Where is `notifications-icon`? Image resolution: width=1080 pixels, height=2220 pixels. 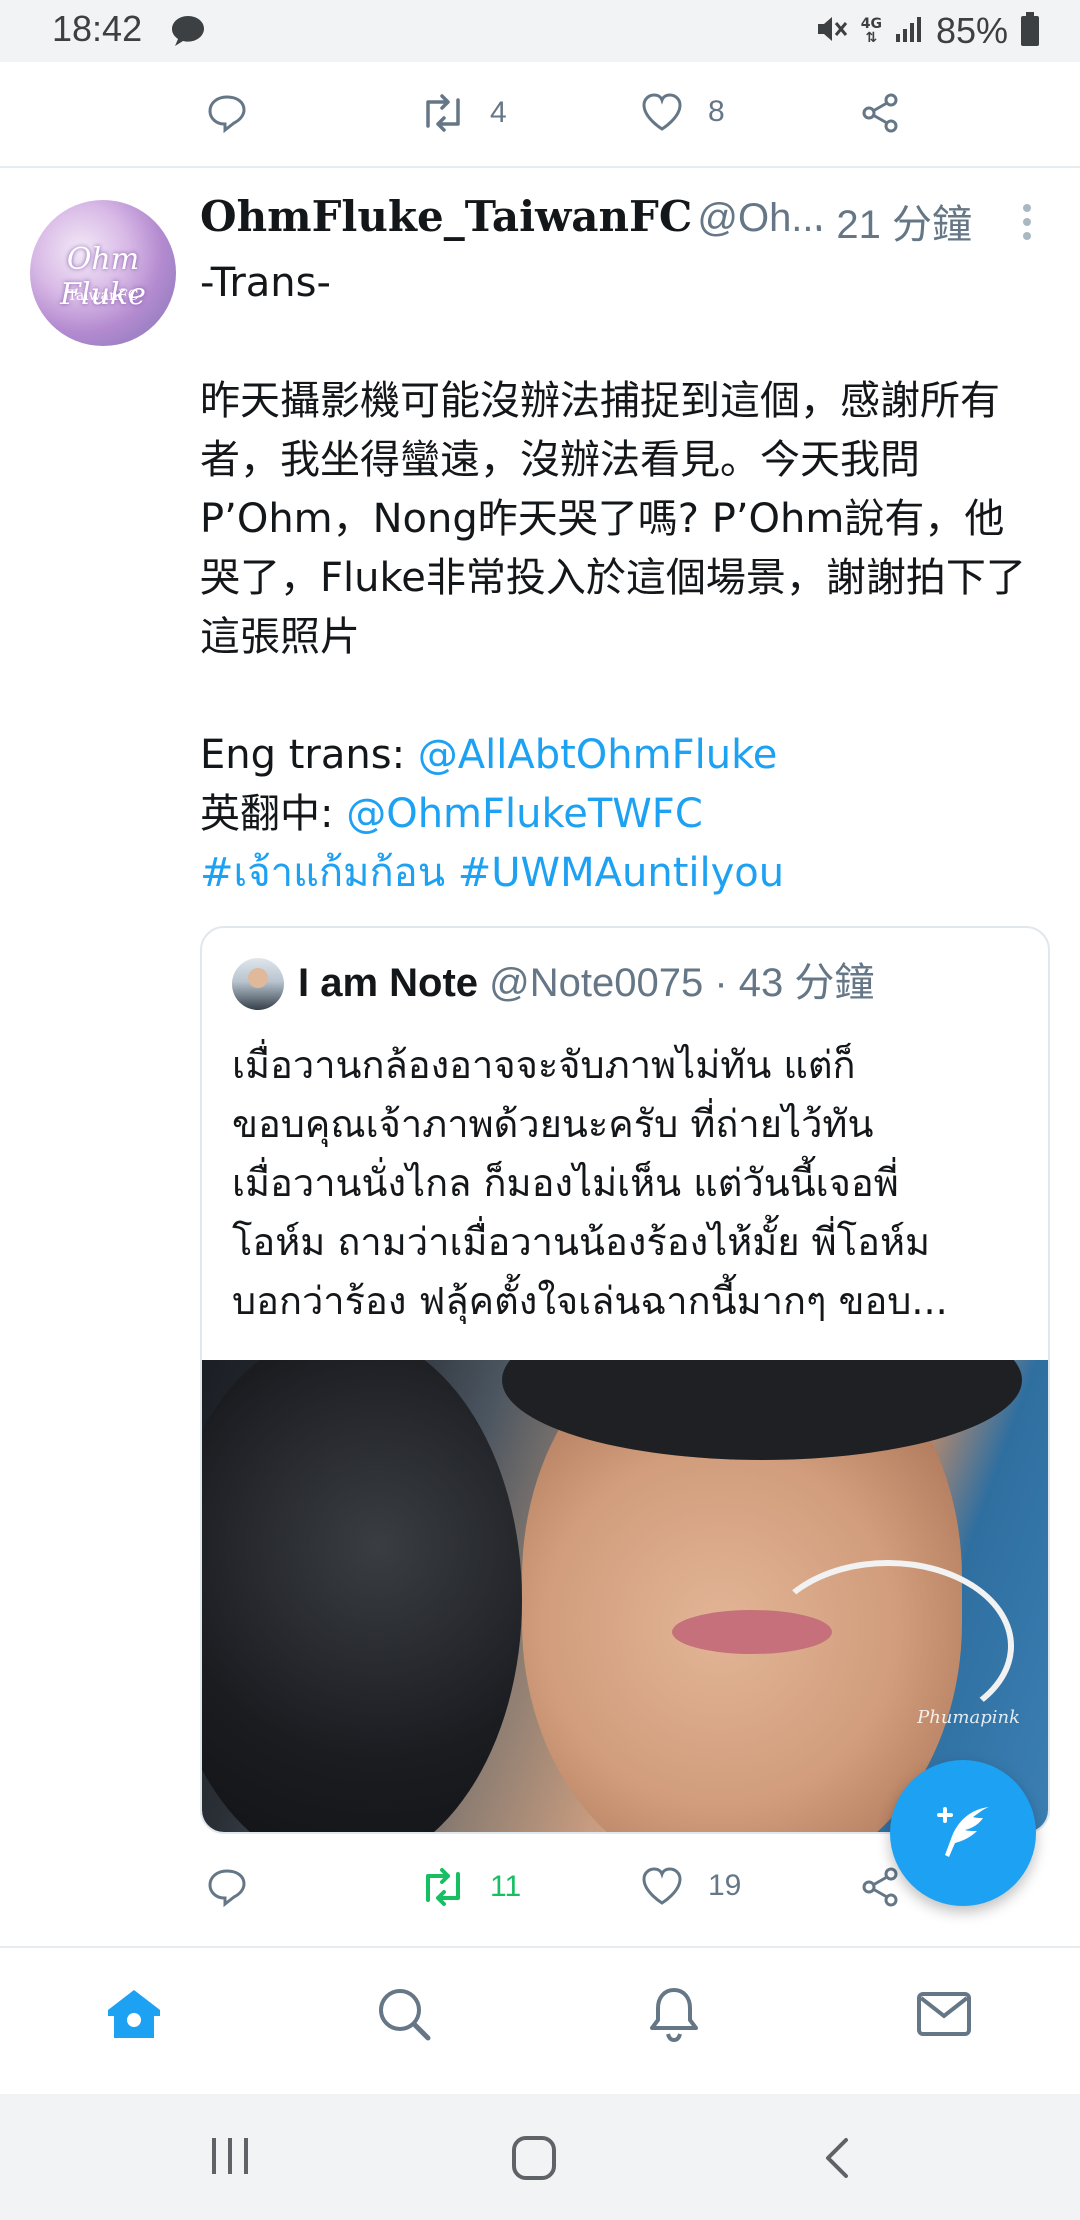 notifications-icon is located at coordinates (674, 2016).